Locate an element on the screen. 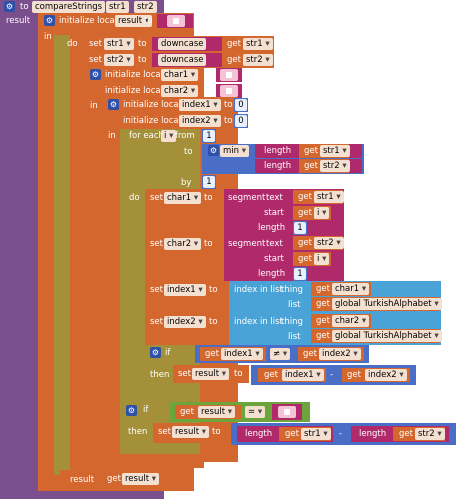 This screenshot has height=499, width=456. param-str2: str2 is located at coordinates (145, 7).